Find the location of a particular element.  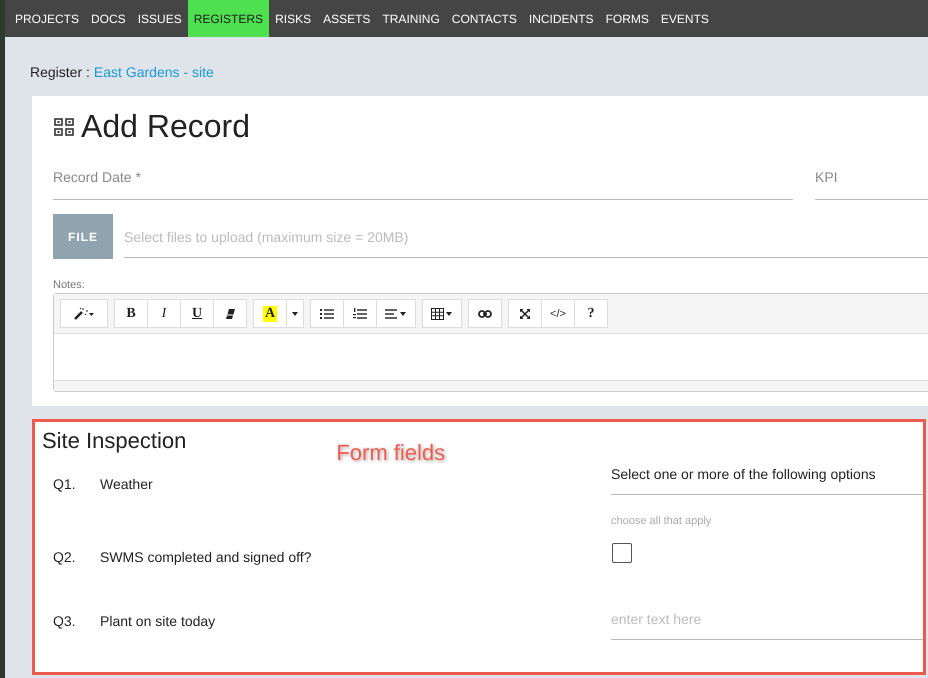

multi-select-field: Select one or more of the following options is located at coordinates (767, 480).